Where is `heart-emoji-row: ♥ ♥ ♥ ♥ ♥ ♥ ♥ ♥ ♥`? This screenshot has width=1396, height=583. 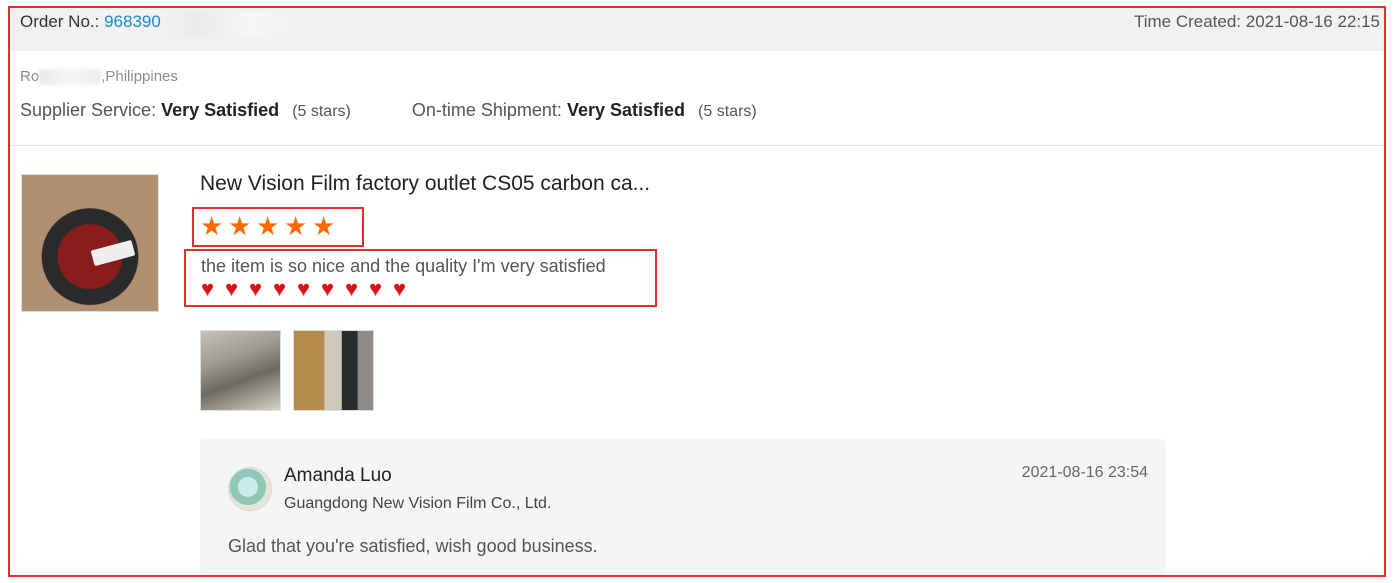
heart-emoji-row: ♥ ♥ ♥ ♥ ♥ ♥ ♥ ♥ ♥ is located at coordinates (309, 289).